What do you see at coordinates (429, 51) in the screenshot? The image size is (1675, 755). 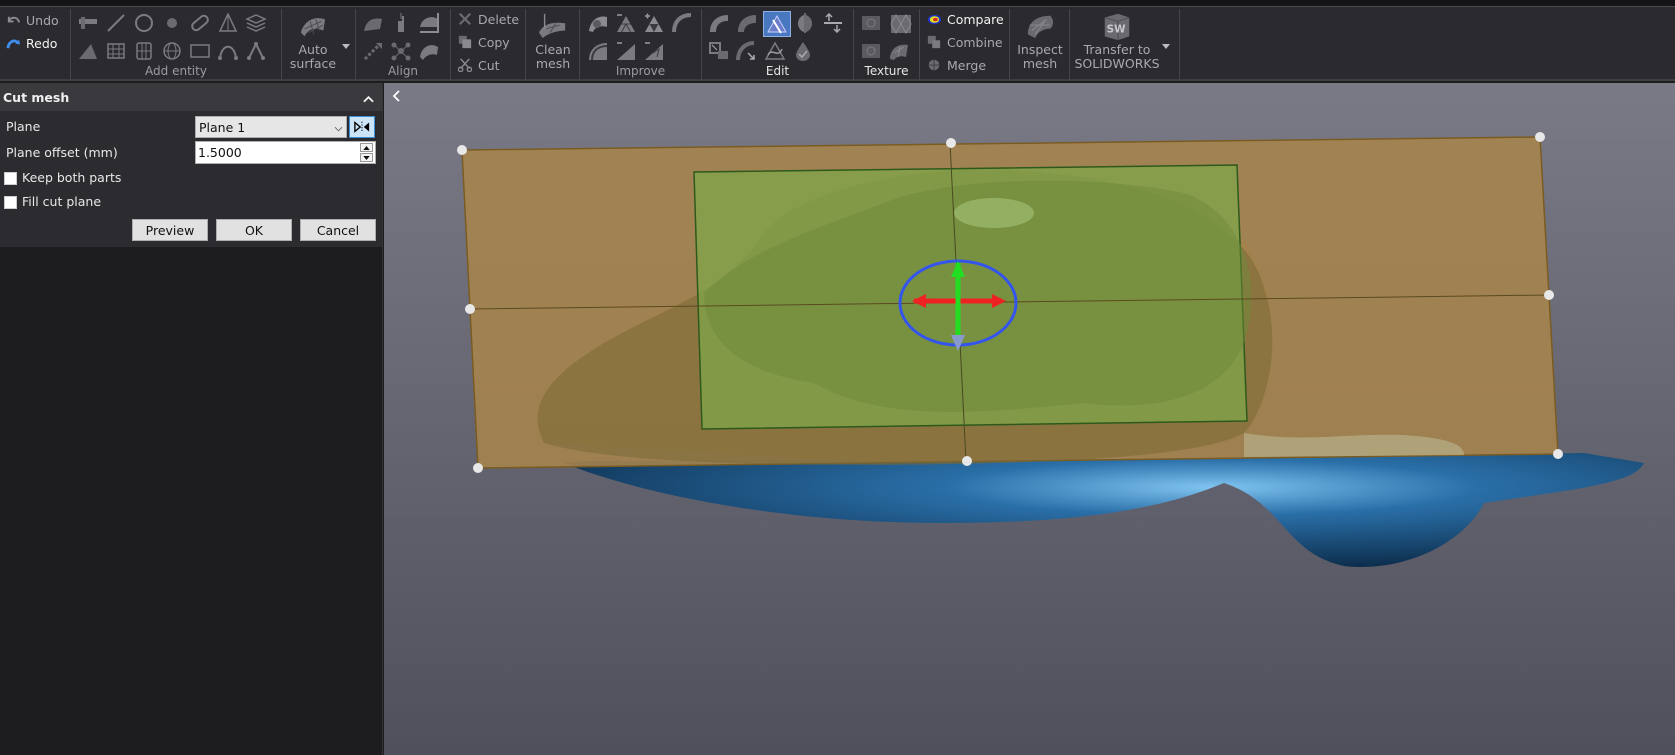 I see `align-surface-icon` at bounding box center [429, 51].